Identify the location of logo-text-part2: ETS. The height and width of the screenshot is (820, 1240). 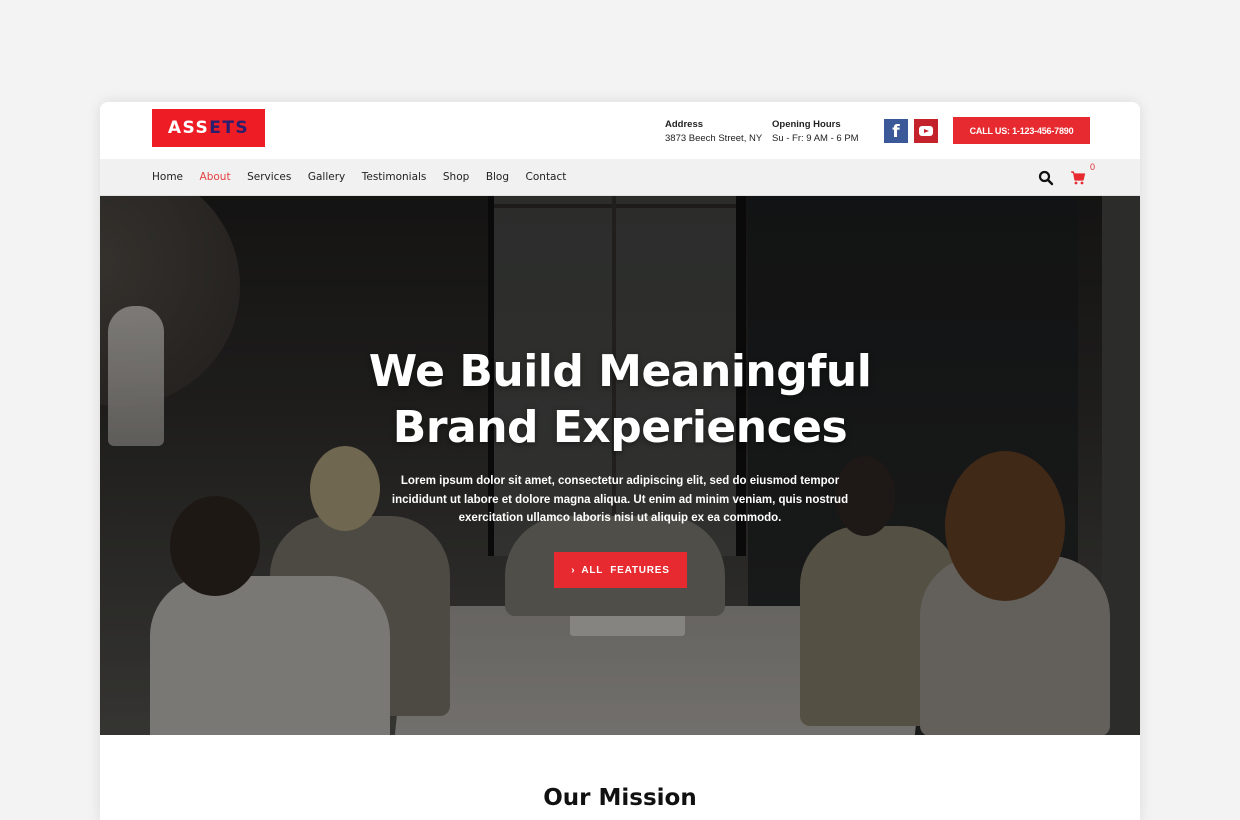
(229, 128).